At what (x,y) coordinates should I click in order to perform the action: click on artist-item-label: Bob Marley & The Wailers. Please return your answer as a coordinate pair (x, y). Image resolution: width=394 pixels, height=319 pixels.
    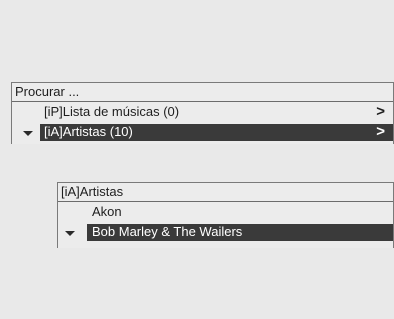
    Looking at the image, I should click on (167, 231).